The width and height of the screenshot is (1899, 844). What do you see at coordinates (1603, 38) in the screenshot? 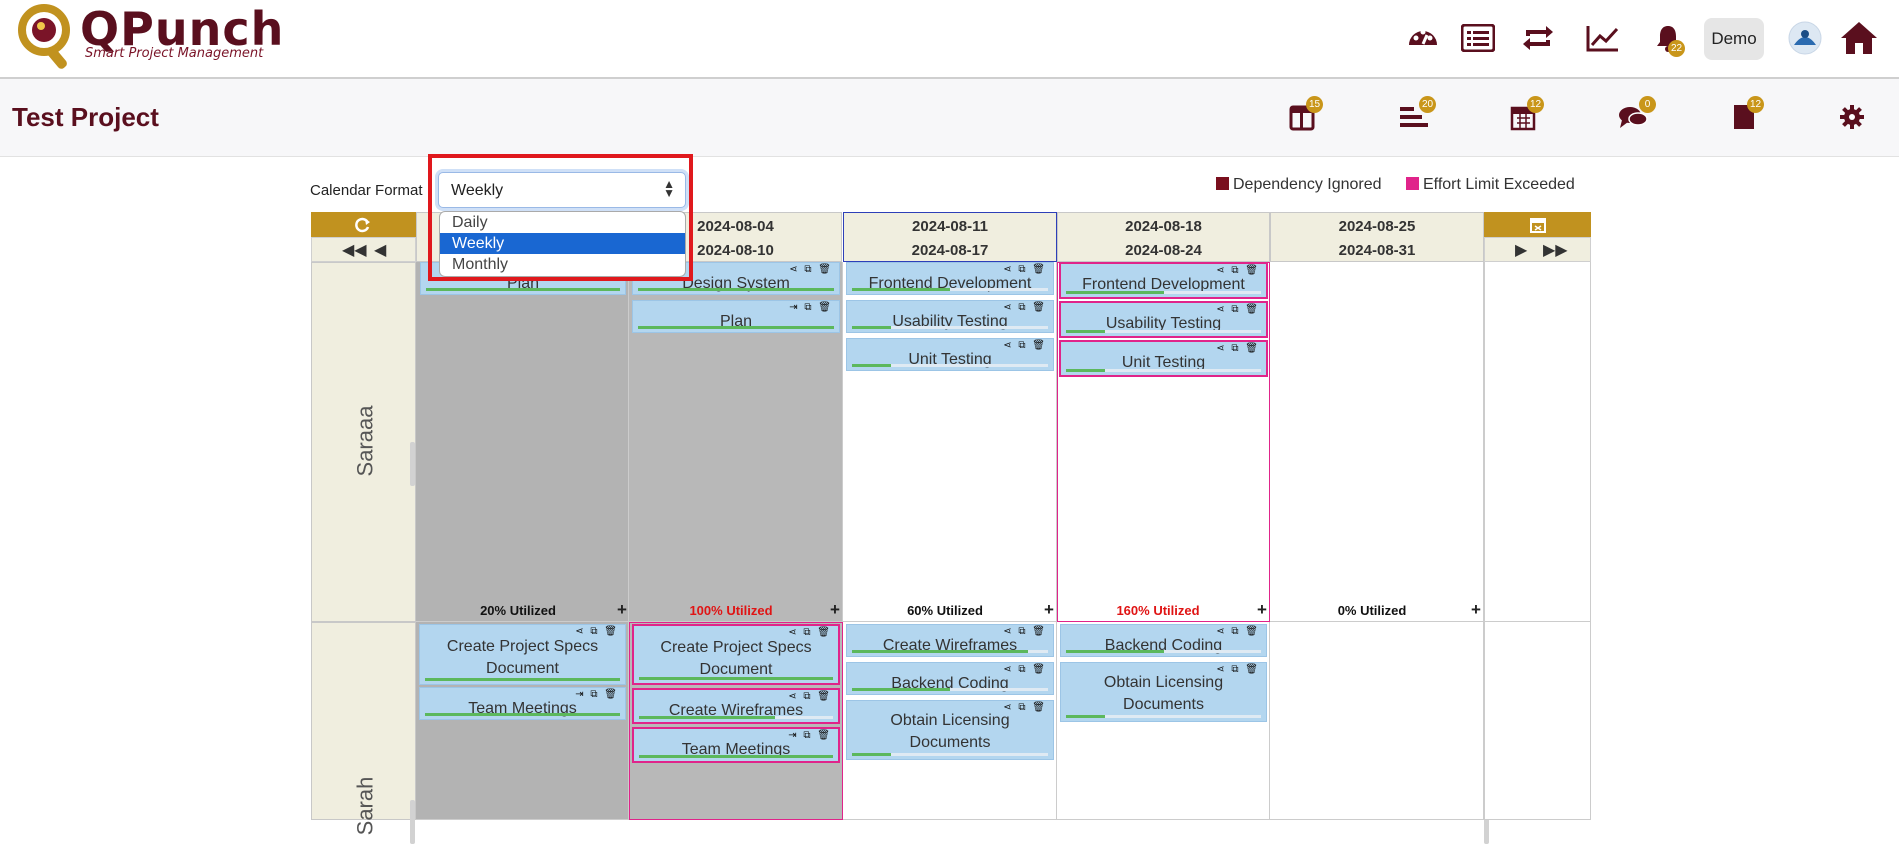
I see `chart-line-icon` at bounding box center [1603, 38].